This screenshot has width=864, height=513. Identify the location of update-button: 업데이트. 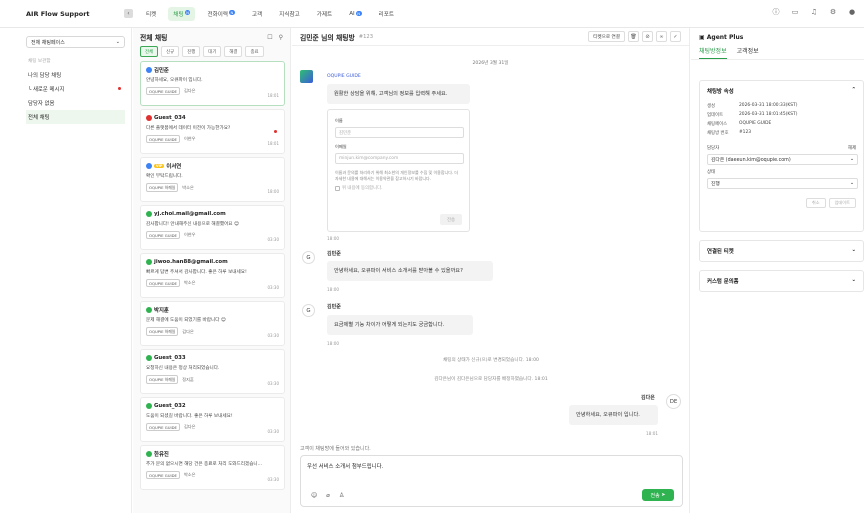
(842, 203).